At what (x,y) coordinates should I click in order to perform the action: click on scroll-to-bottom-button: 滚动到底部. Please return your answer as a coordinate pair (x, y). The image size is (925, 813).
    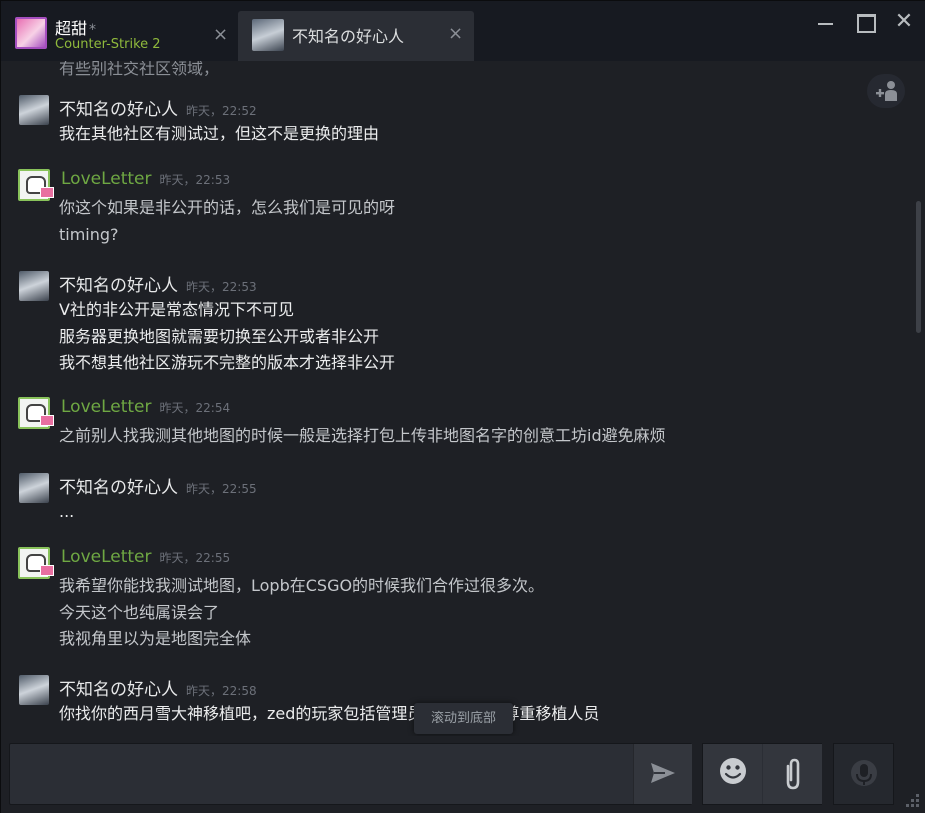
    Looking at the image, I should click on (463, 718).